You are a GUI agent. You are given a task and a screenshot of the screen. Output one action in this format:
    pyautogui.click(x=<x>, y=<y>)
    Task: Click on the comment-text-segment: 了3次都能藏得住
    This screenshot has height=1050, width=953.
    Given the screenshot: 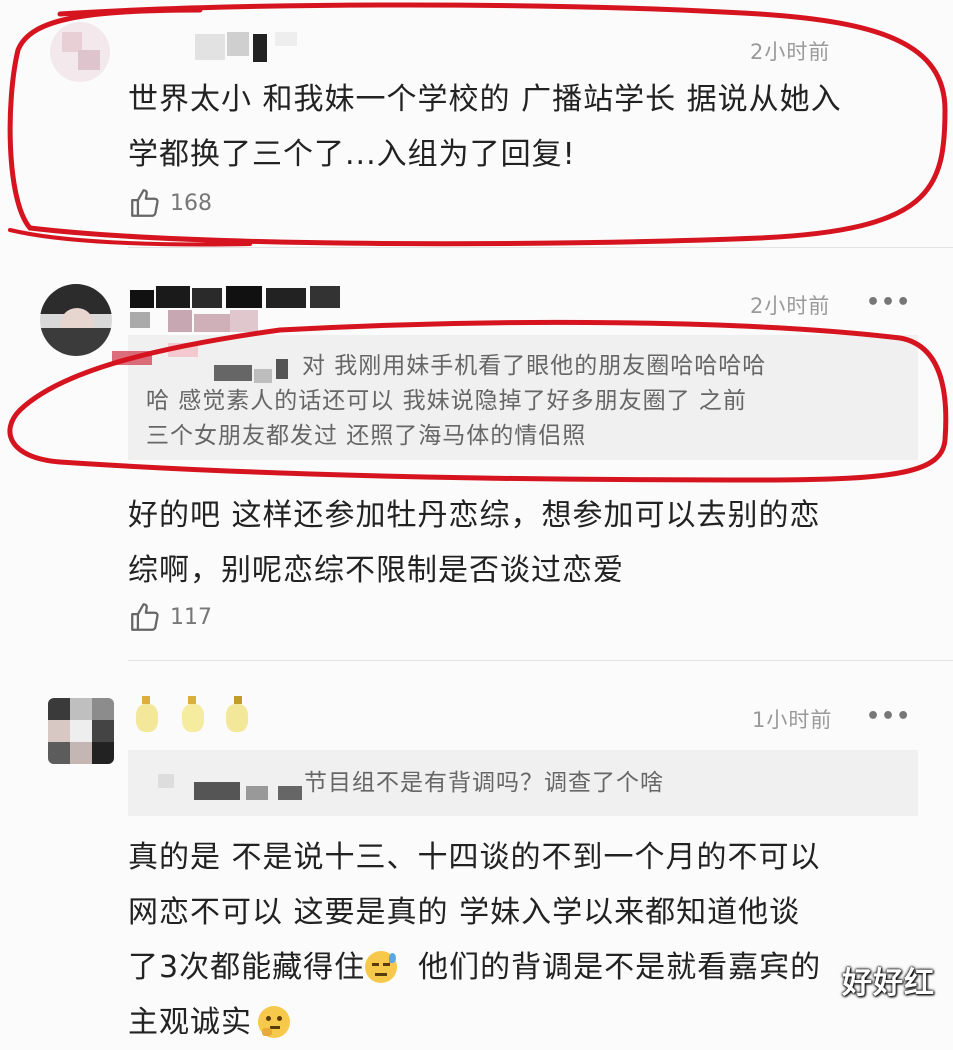 What is the action you would take?
    pyautogui.click(x=247, y=967)
    